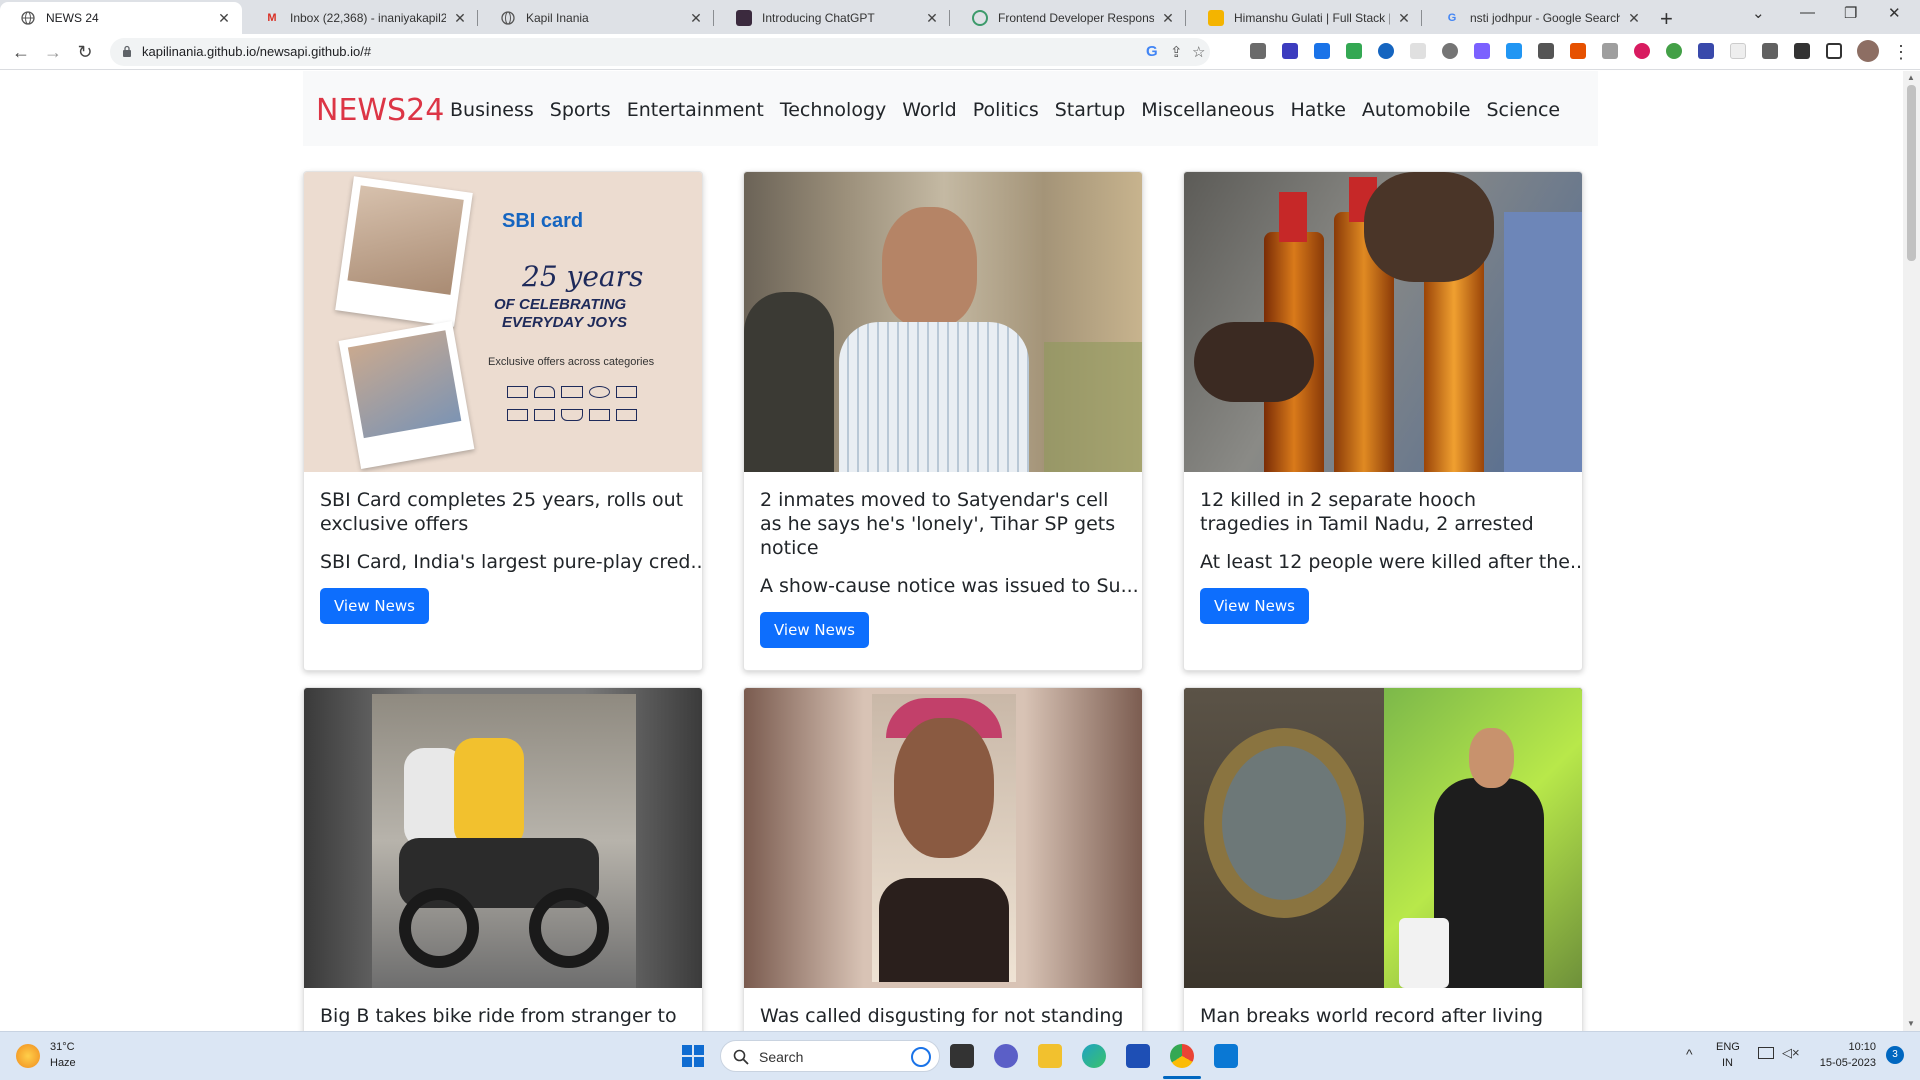 The height and width of the screenshot is (1080, 1920). Describe the element at coordinates (121, 18) in the screenshot. I see `tab-news24: NEWS 24 ✕` at that location.